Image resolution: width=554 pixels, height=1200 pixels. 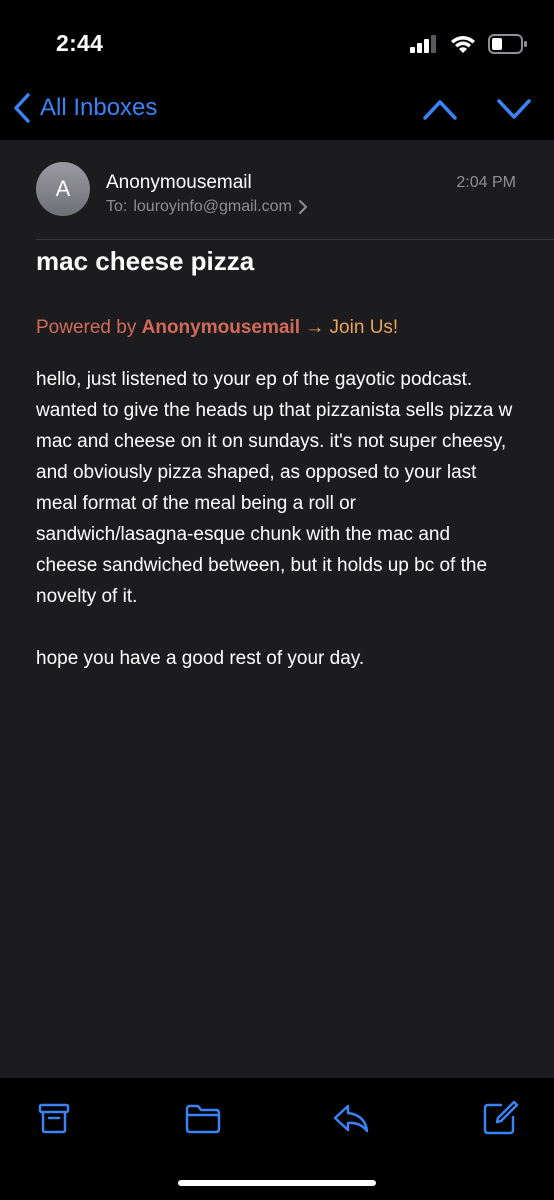 What do you see at coordinates (203, 1118) in the screenshot?
I see `folder-icon` at bounding box center [203, 1118].